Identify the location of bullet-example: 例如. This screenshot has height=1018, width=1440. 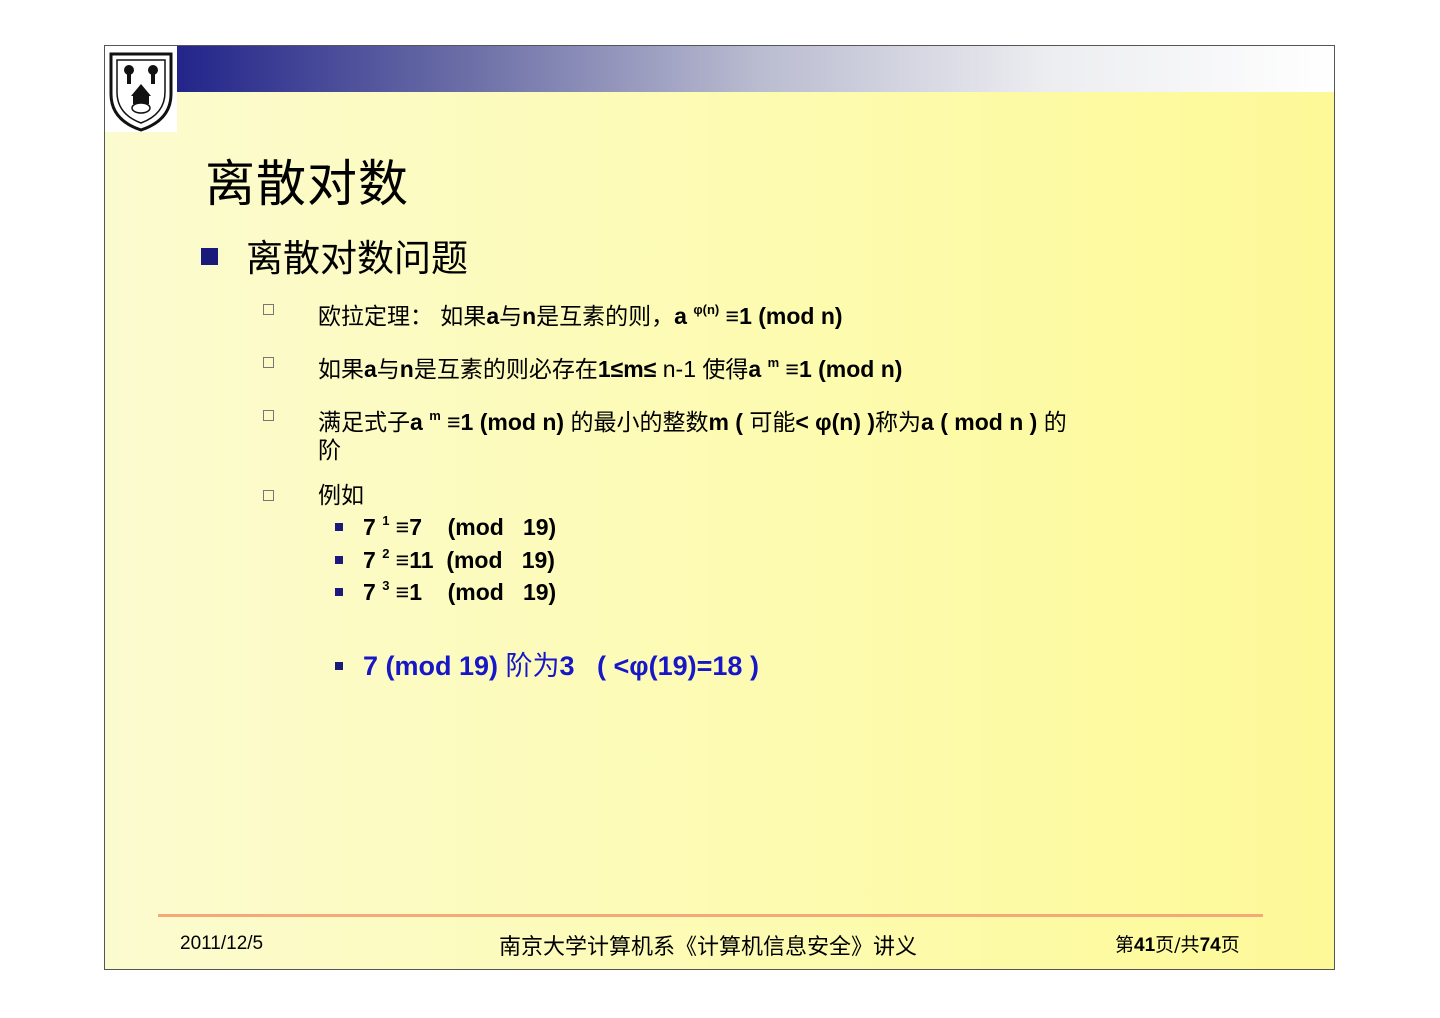
(753, 496).